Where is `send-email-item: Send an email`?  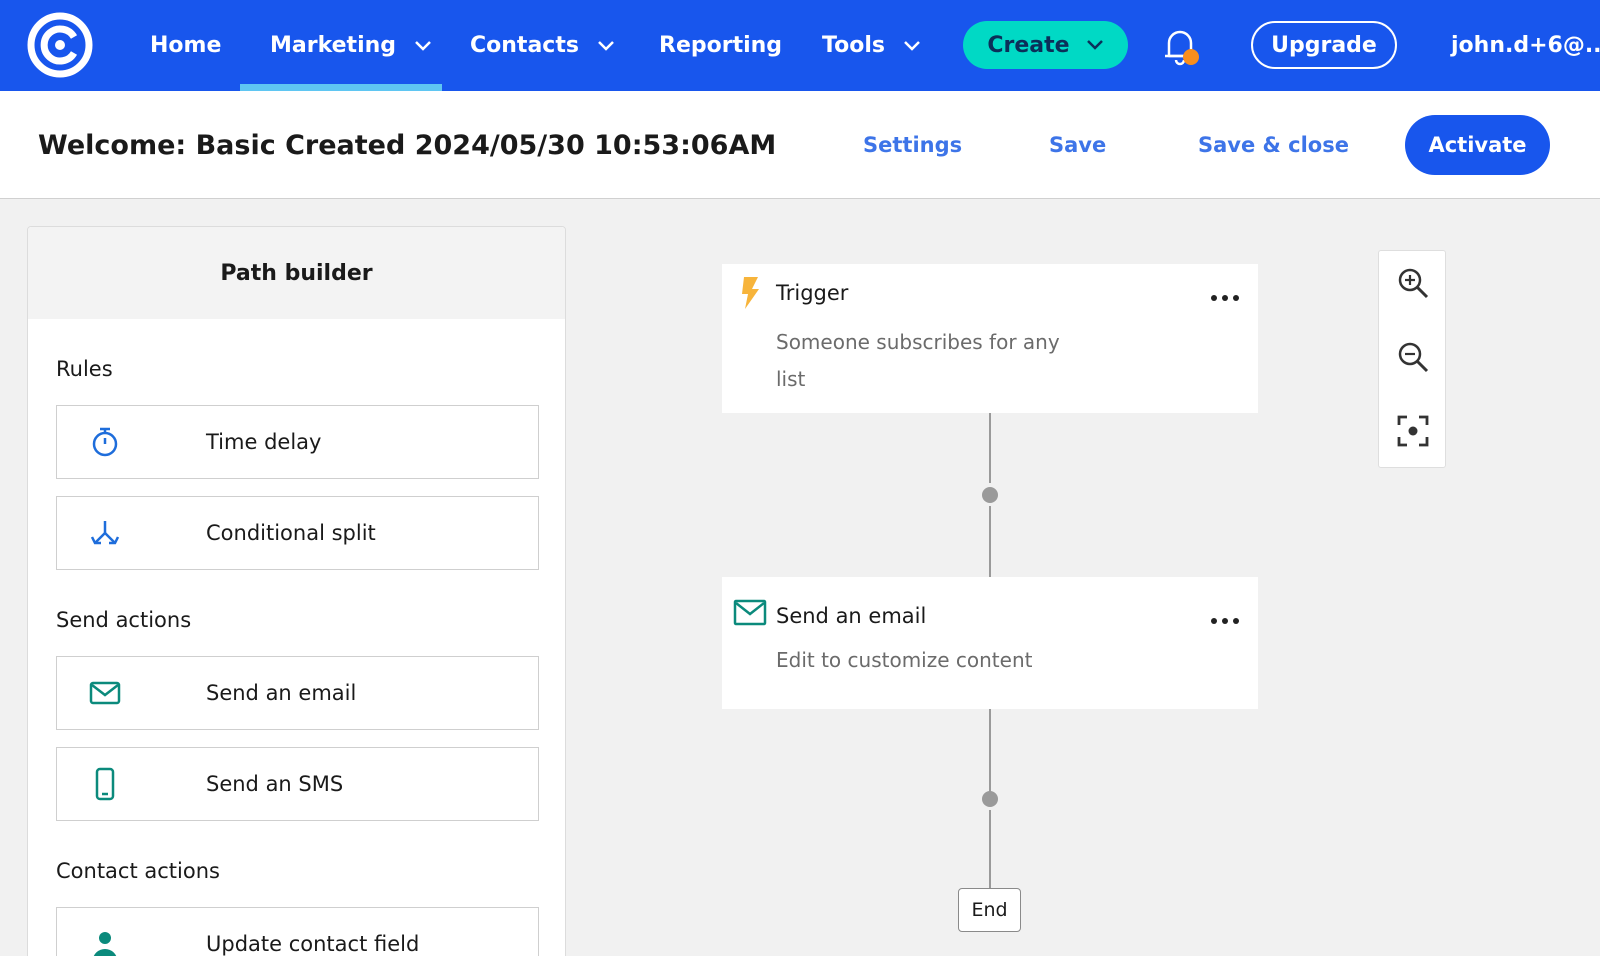
send-email-item: Send an email is located at coordinates (297, 693).